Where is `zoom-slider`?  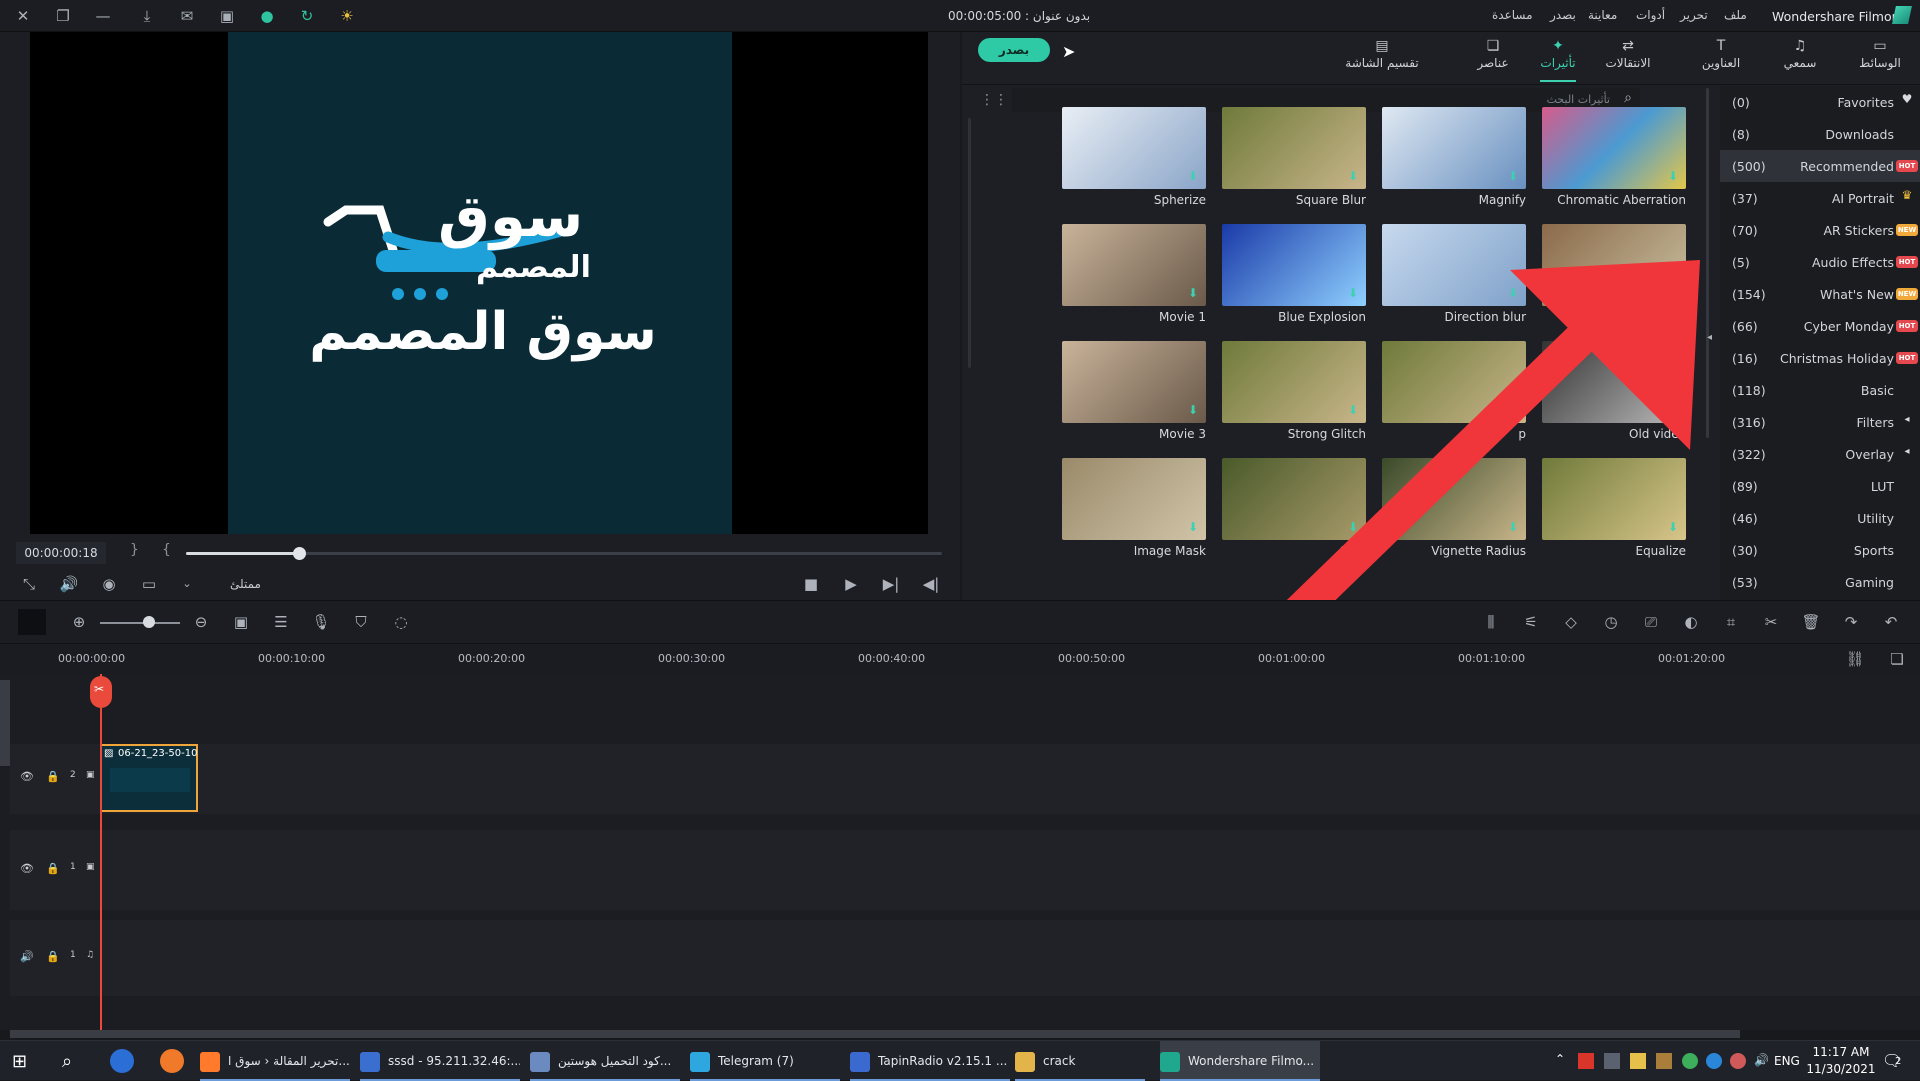 zoom-slider is located at coordinates (140, 623).